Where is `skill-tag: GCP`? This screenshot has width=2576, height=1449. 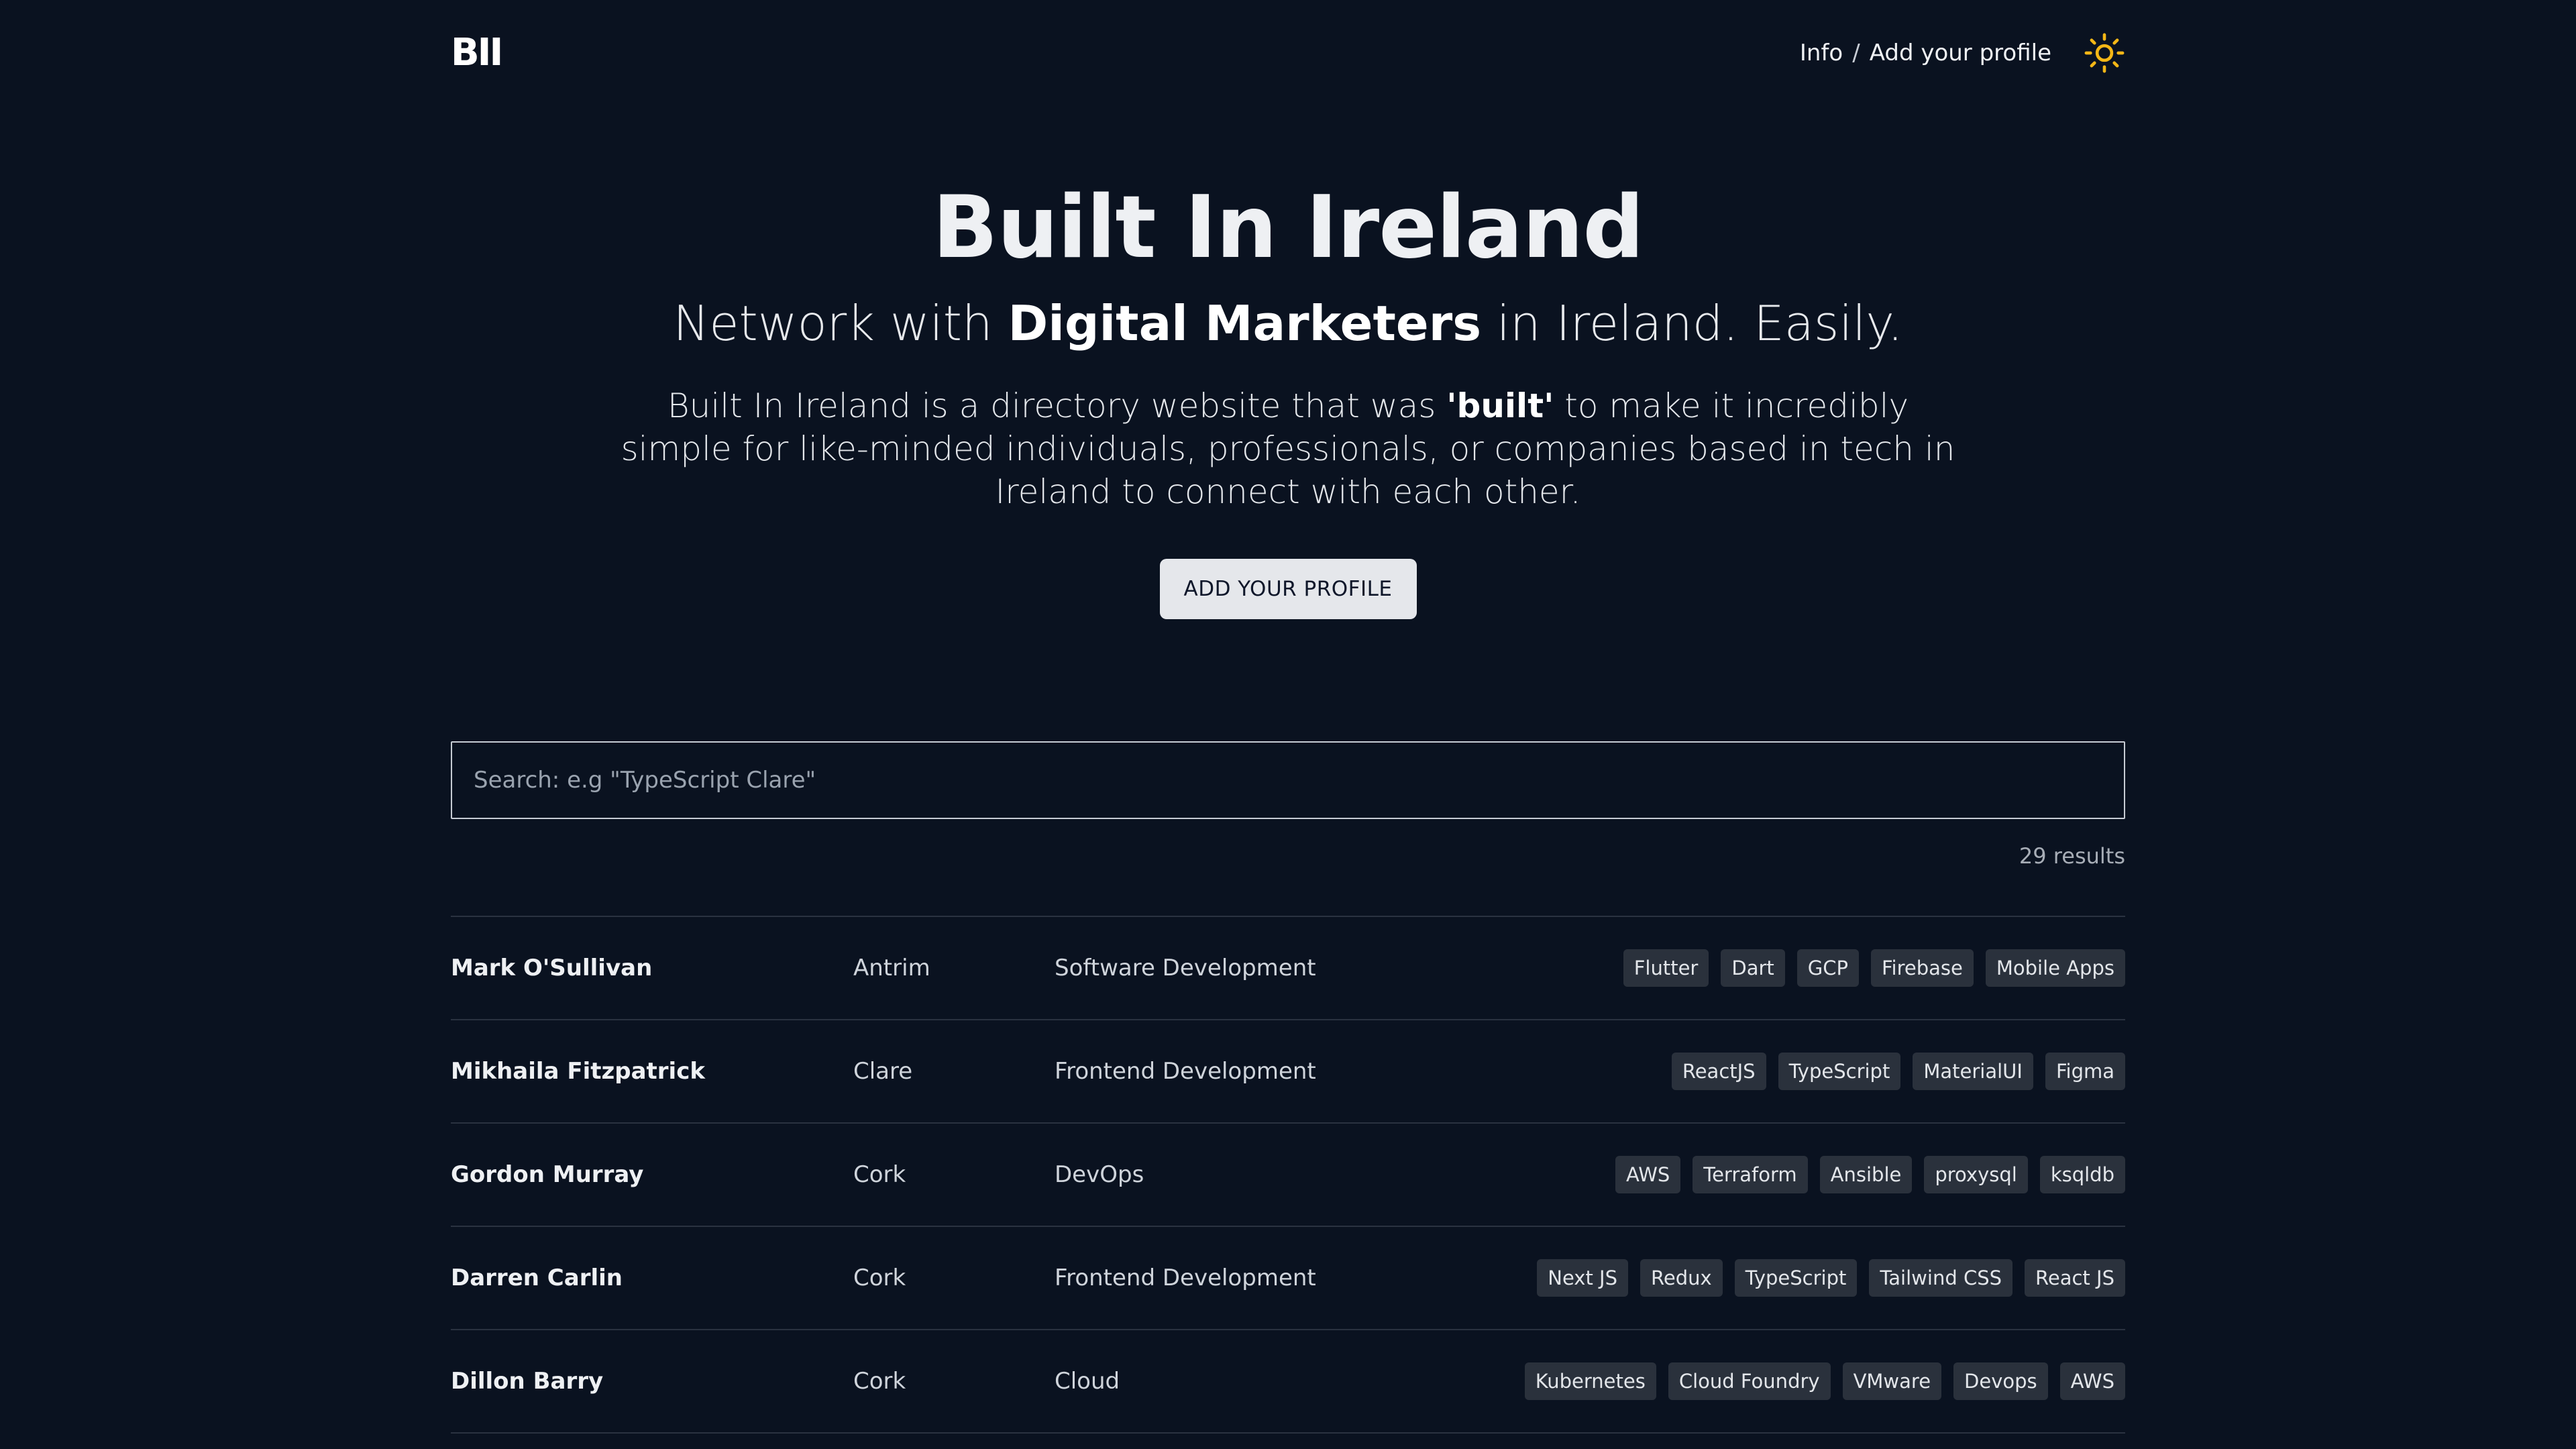
skill-tag: GCP is located at coordinates (1827, 968).